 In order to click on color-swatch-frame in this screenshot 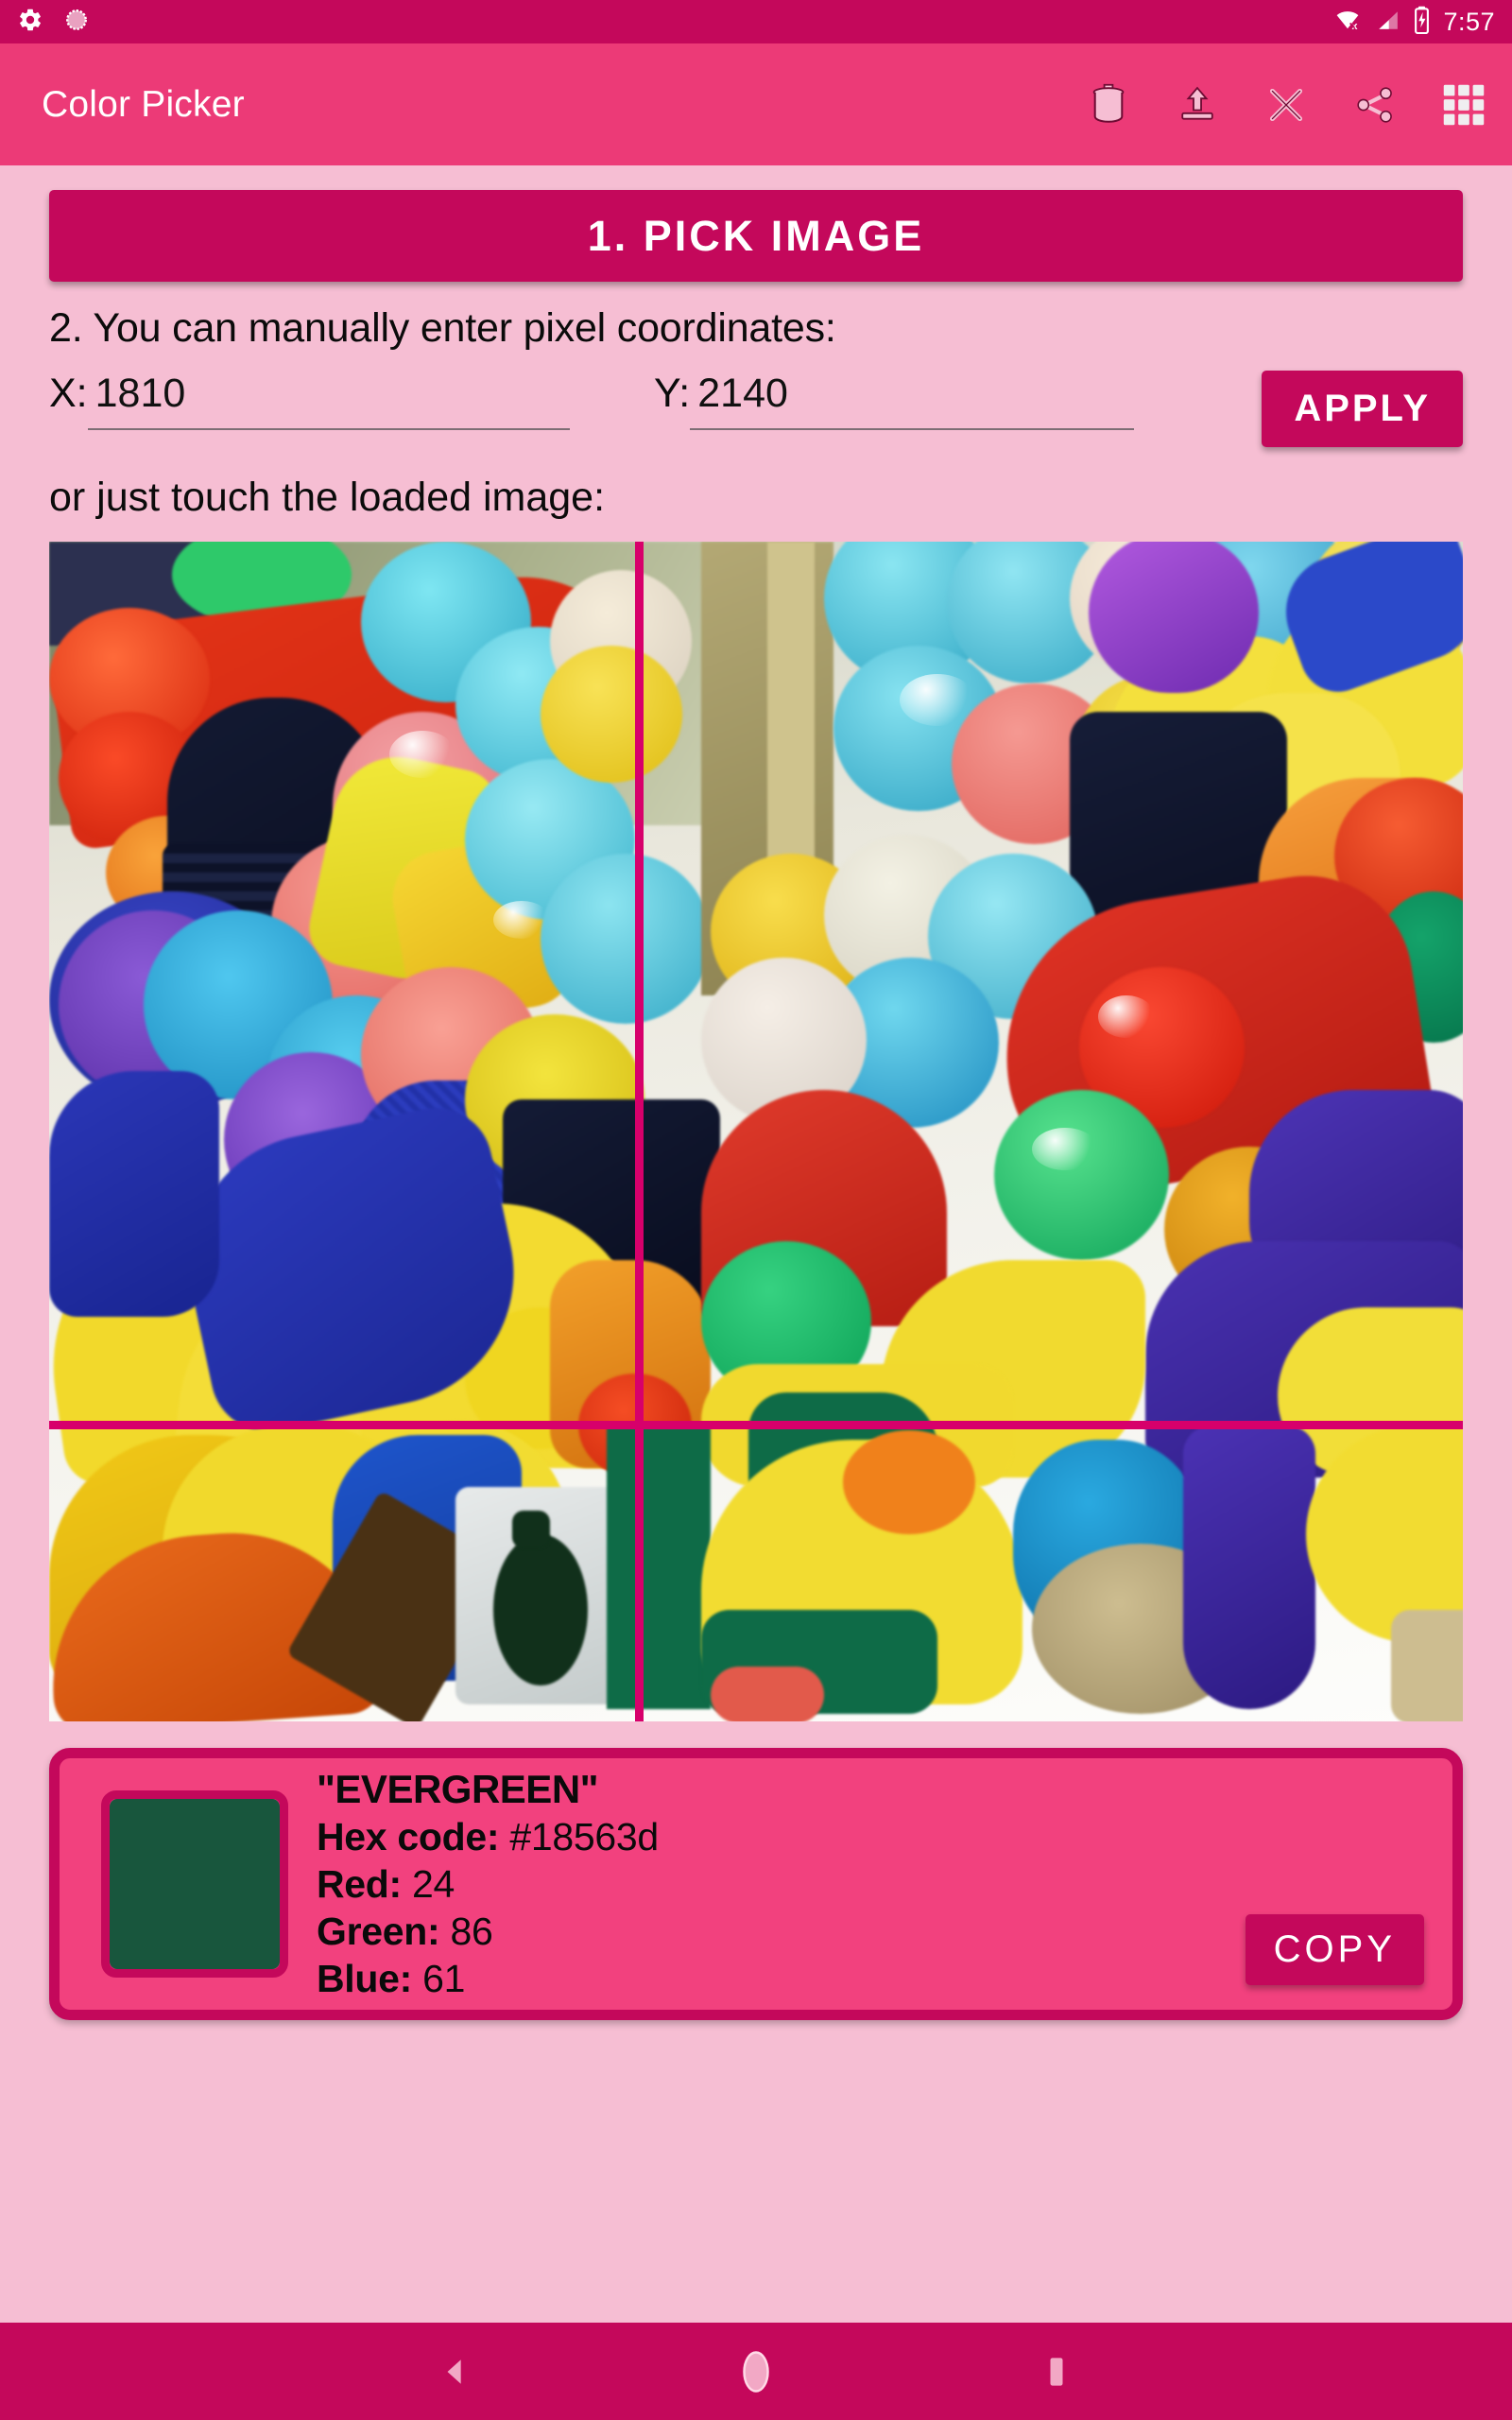, I will do `click(194, 1885)`.